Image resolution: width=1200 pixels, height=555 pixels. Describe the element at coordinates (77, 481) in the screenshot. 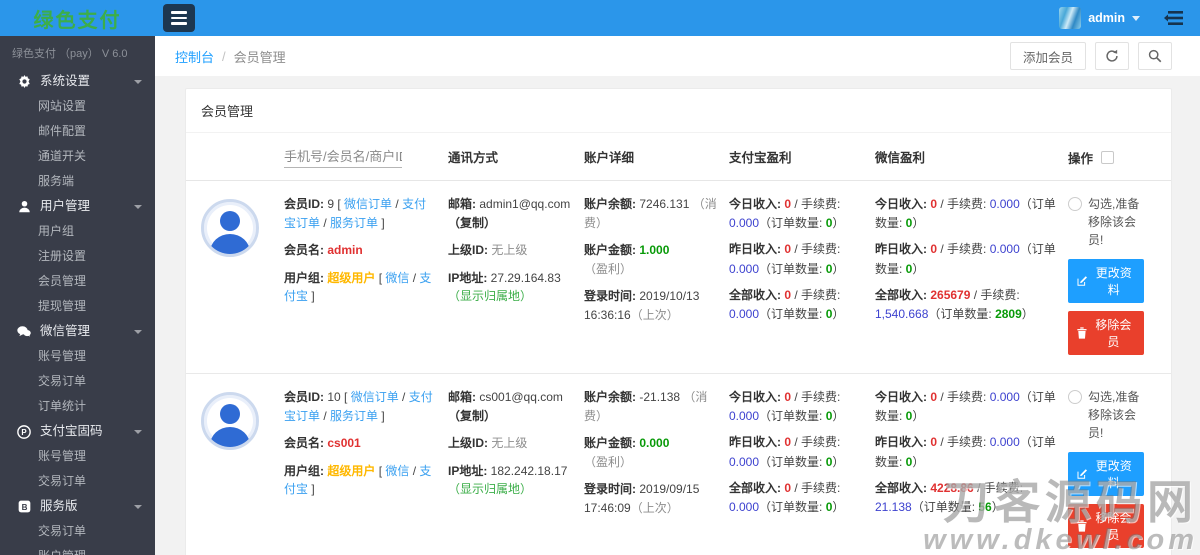

I see `sidebar-item-16: 交易订单` at that location.